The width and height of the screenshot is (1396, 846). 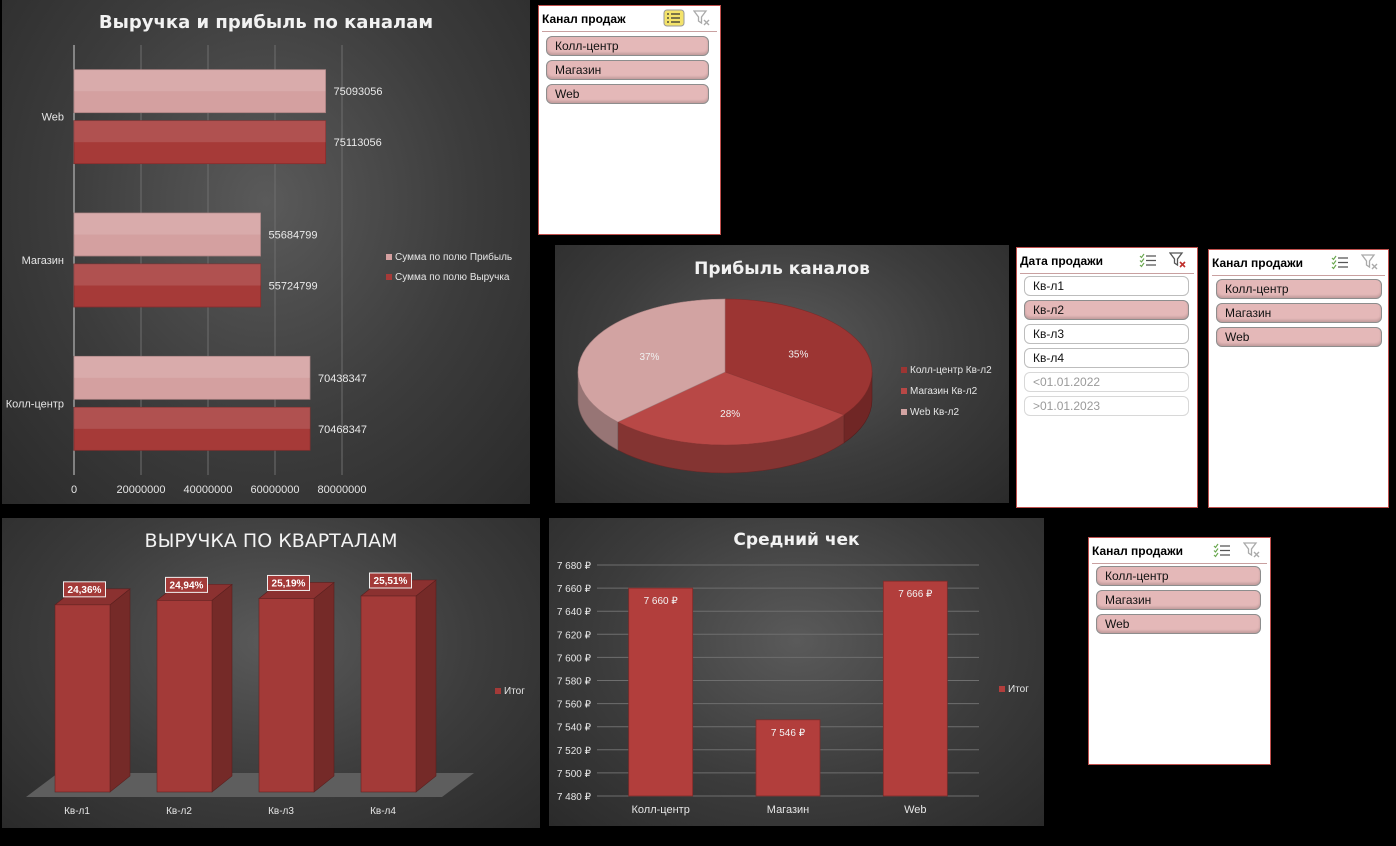 What do you see at coordinates (289, 583) in the screenshot?
I see `data-label: 25,19%` at bounding box center [289, 583].